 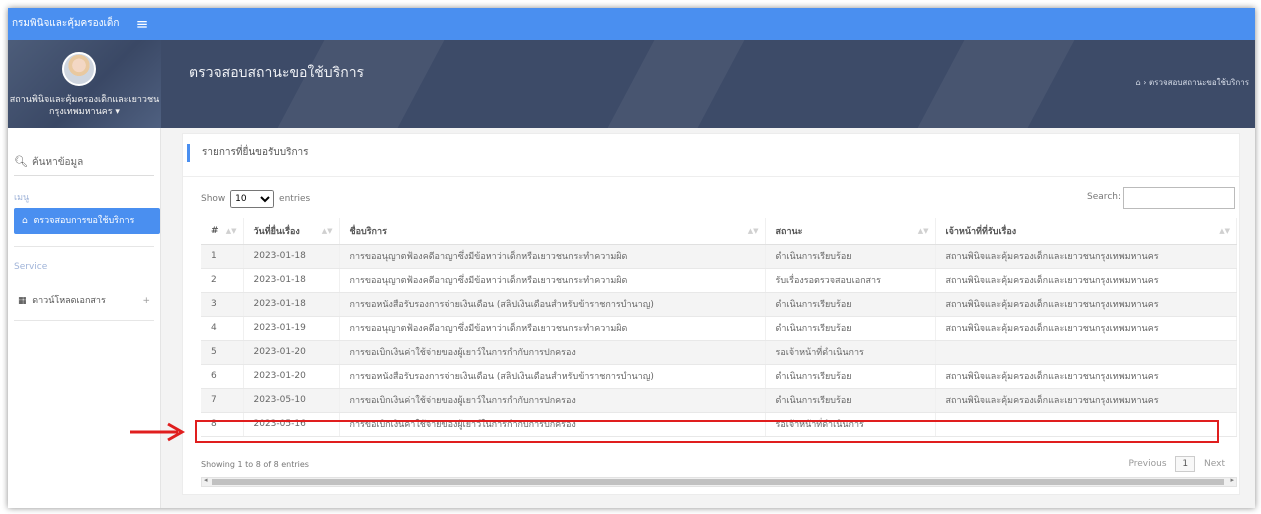 What do you see at coordinates (981, 231) in the screenshot?
I see `column-label: เจ้าหน้าที่ที่รับเรื่อง` at bounding box center [981, 231].